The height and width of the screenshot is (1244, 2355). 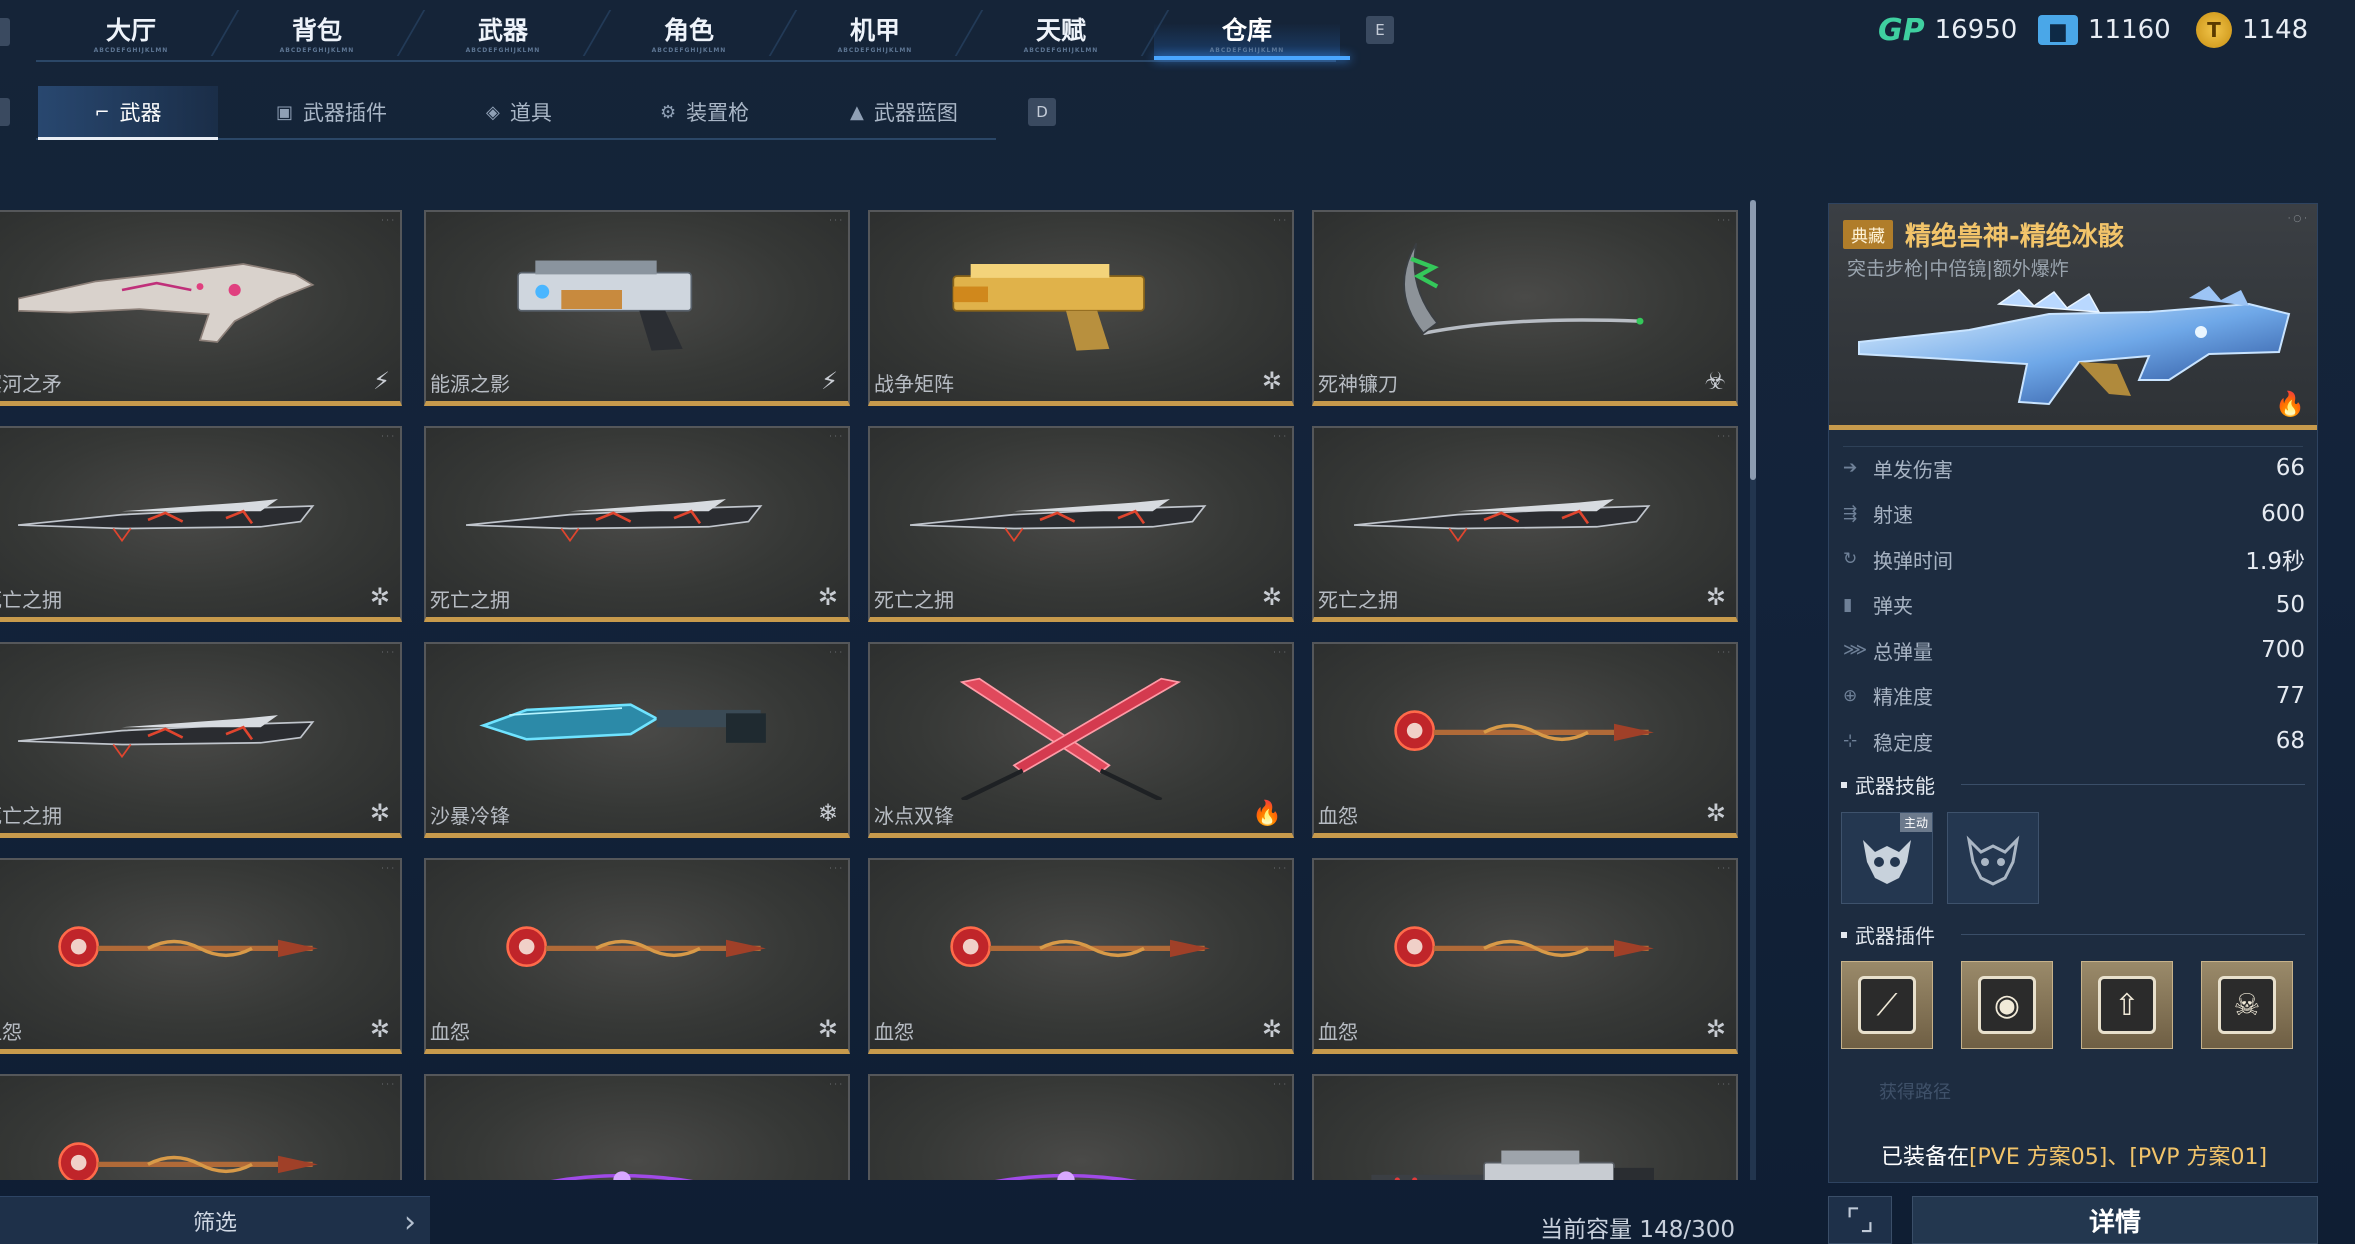 I want to click on plugin-slot-1: ⟋, so click(x=1887, y=1005).